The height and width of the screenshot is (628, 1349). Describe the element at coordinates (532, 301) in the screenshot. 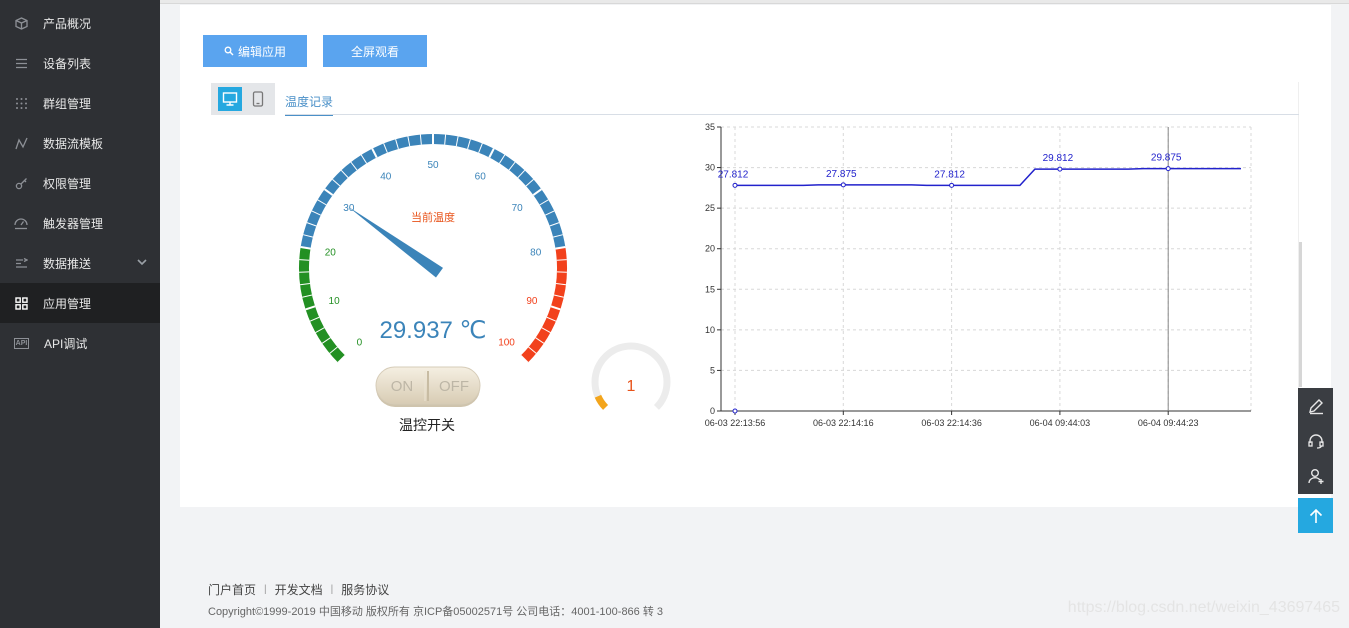

I see `gauge-tick-label: 90` at that location.